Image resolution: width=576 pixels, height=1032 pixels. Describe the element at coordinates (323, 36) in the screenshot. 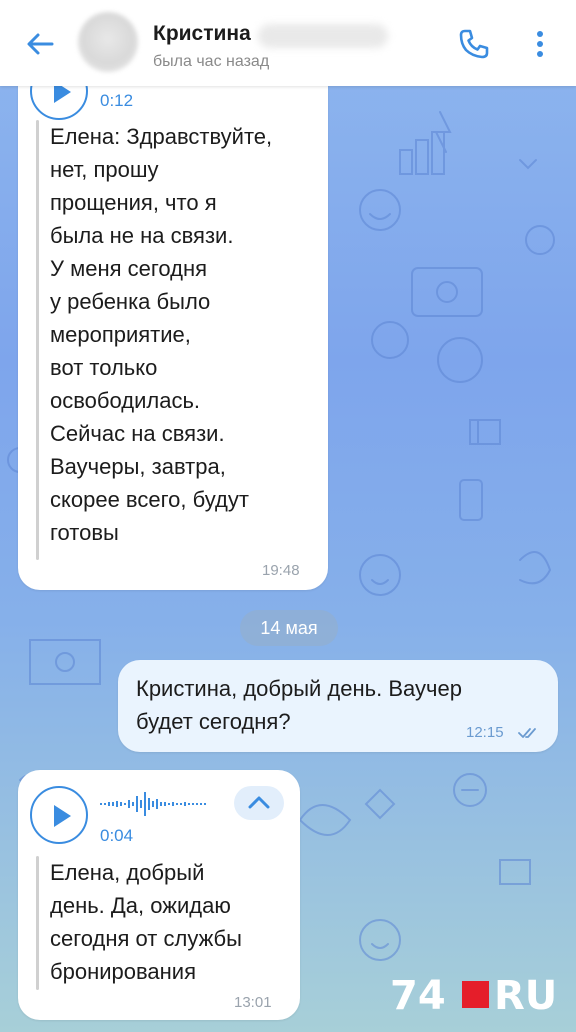

I see `contact-surname-redacted` at that location.